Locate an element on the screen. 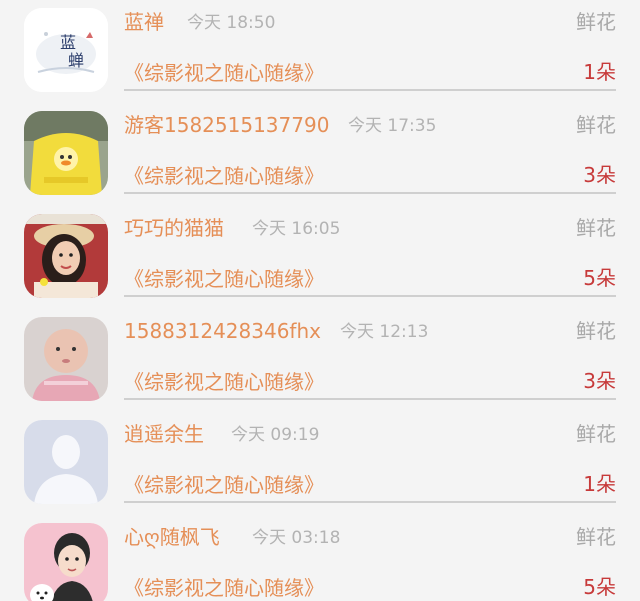 This screenshot has width=640, height=601. girl-straw-hat-photo is located at coordinates (66, 256).